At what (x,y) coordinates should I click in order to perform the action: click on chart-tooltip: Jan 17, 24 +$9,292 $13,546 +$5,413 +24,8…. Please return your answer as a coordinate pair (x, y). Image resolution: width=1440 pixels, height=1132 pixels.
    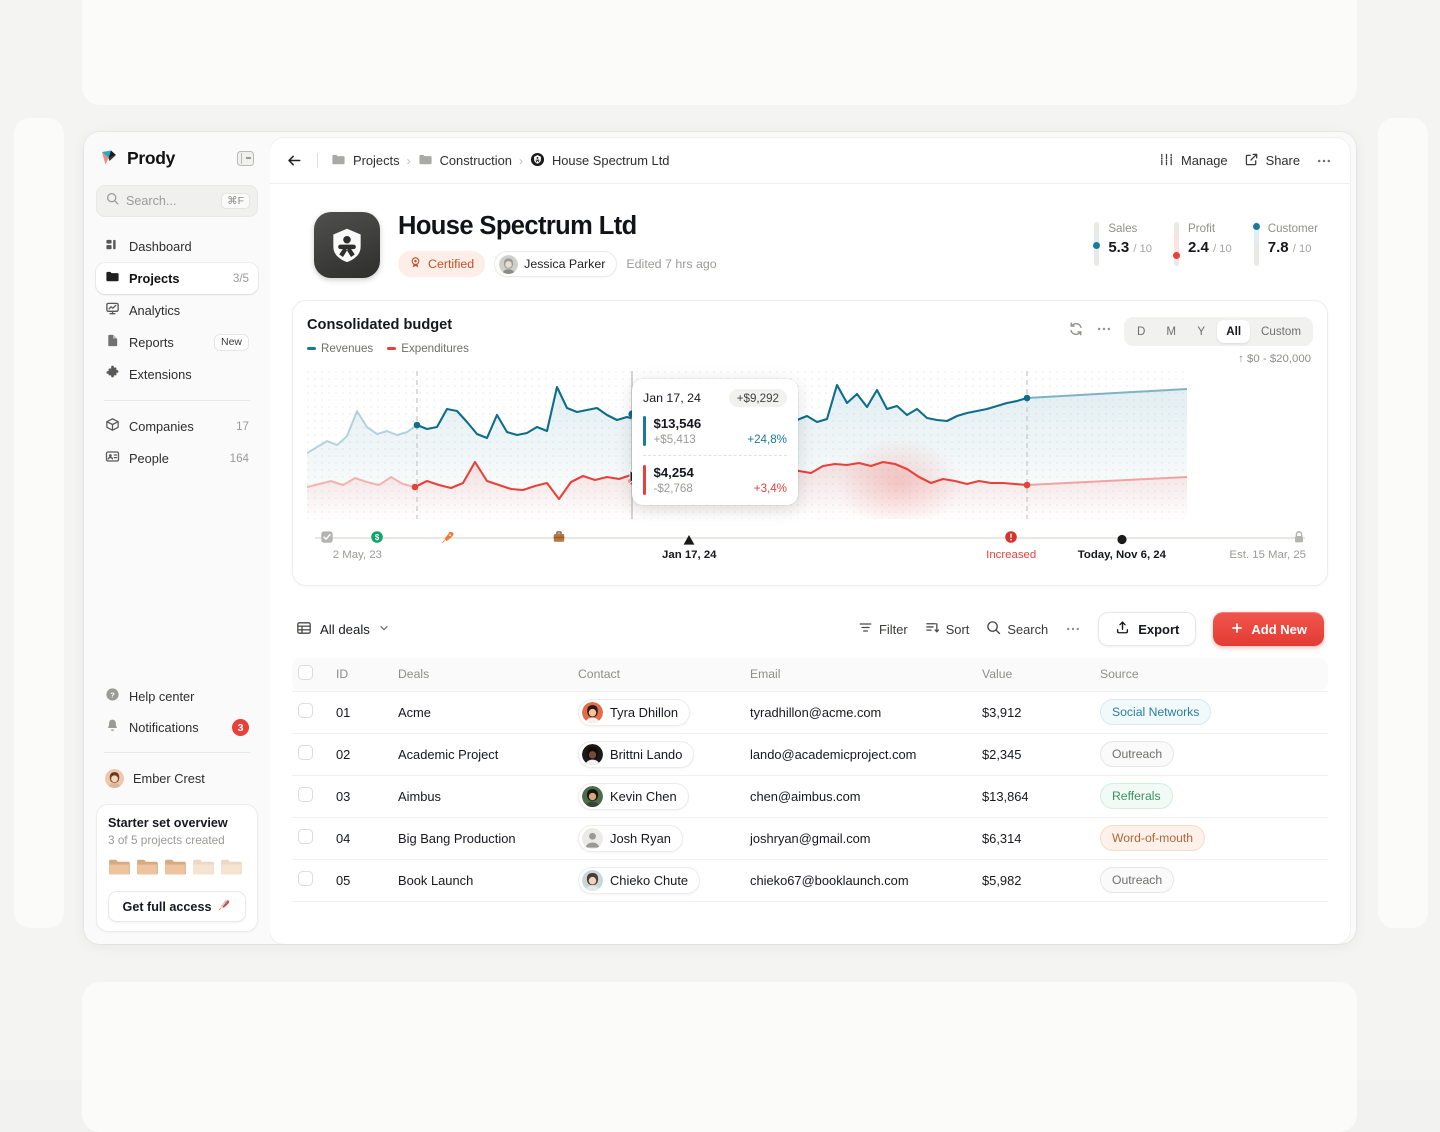
    Looking at the image, I should click on (715, 442).